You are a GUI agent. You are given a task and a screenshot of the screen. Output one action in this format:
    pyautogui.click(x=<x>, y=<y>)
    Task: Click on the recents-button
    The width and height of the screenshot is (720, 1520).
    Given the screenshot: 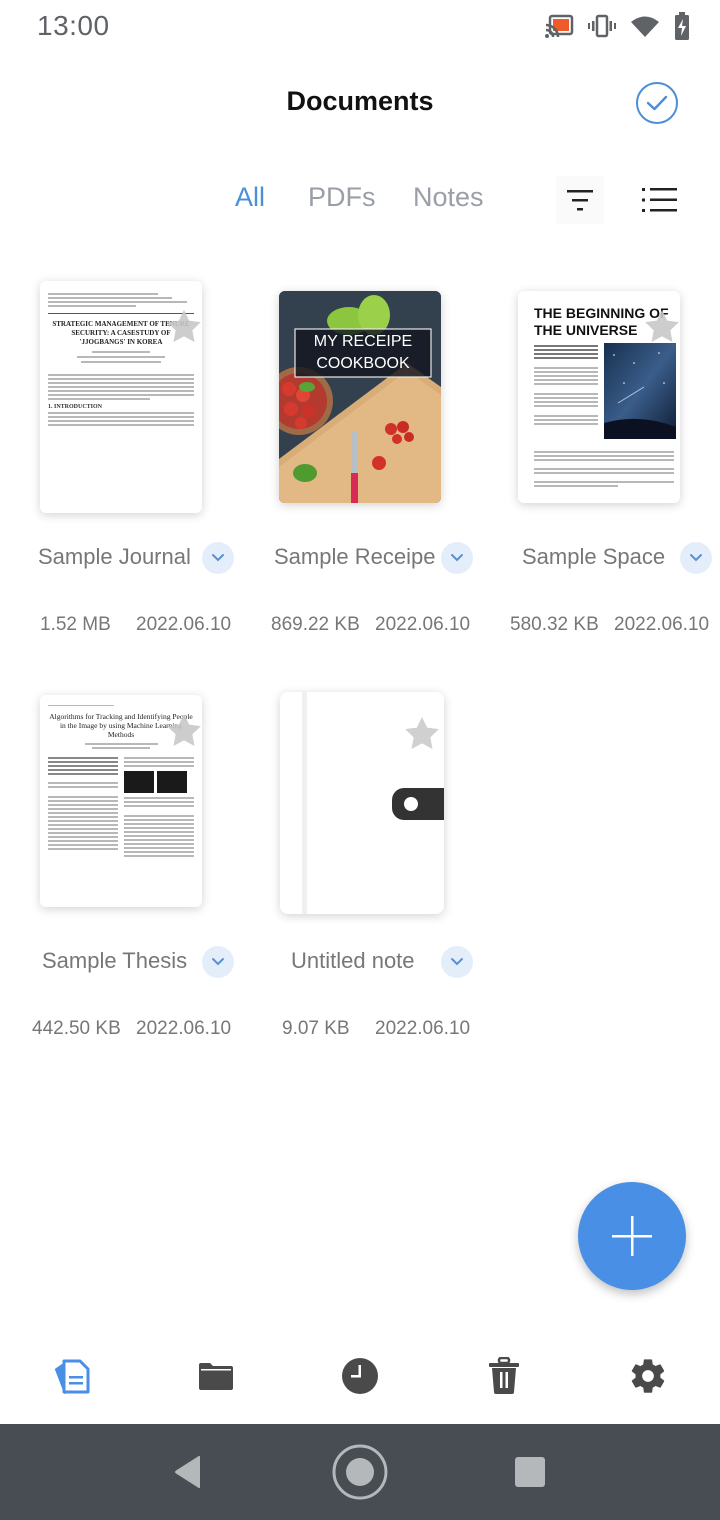 What is the action you would take?
    pyautogui.click(x=530, y=1472)
    